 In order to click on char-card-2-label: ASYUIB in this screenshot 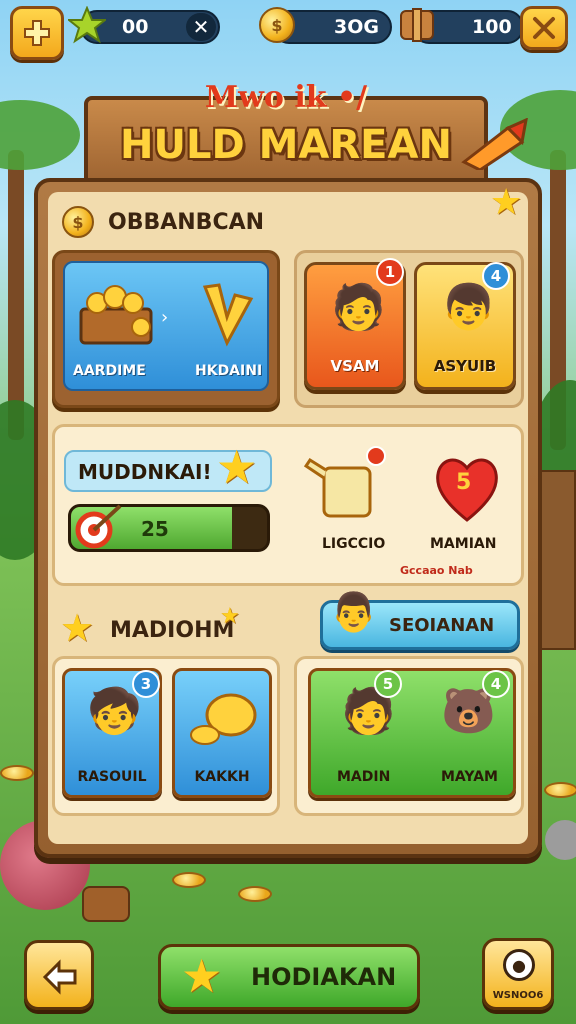, I will do `click(465, 366)`.